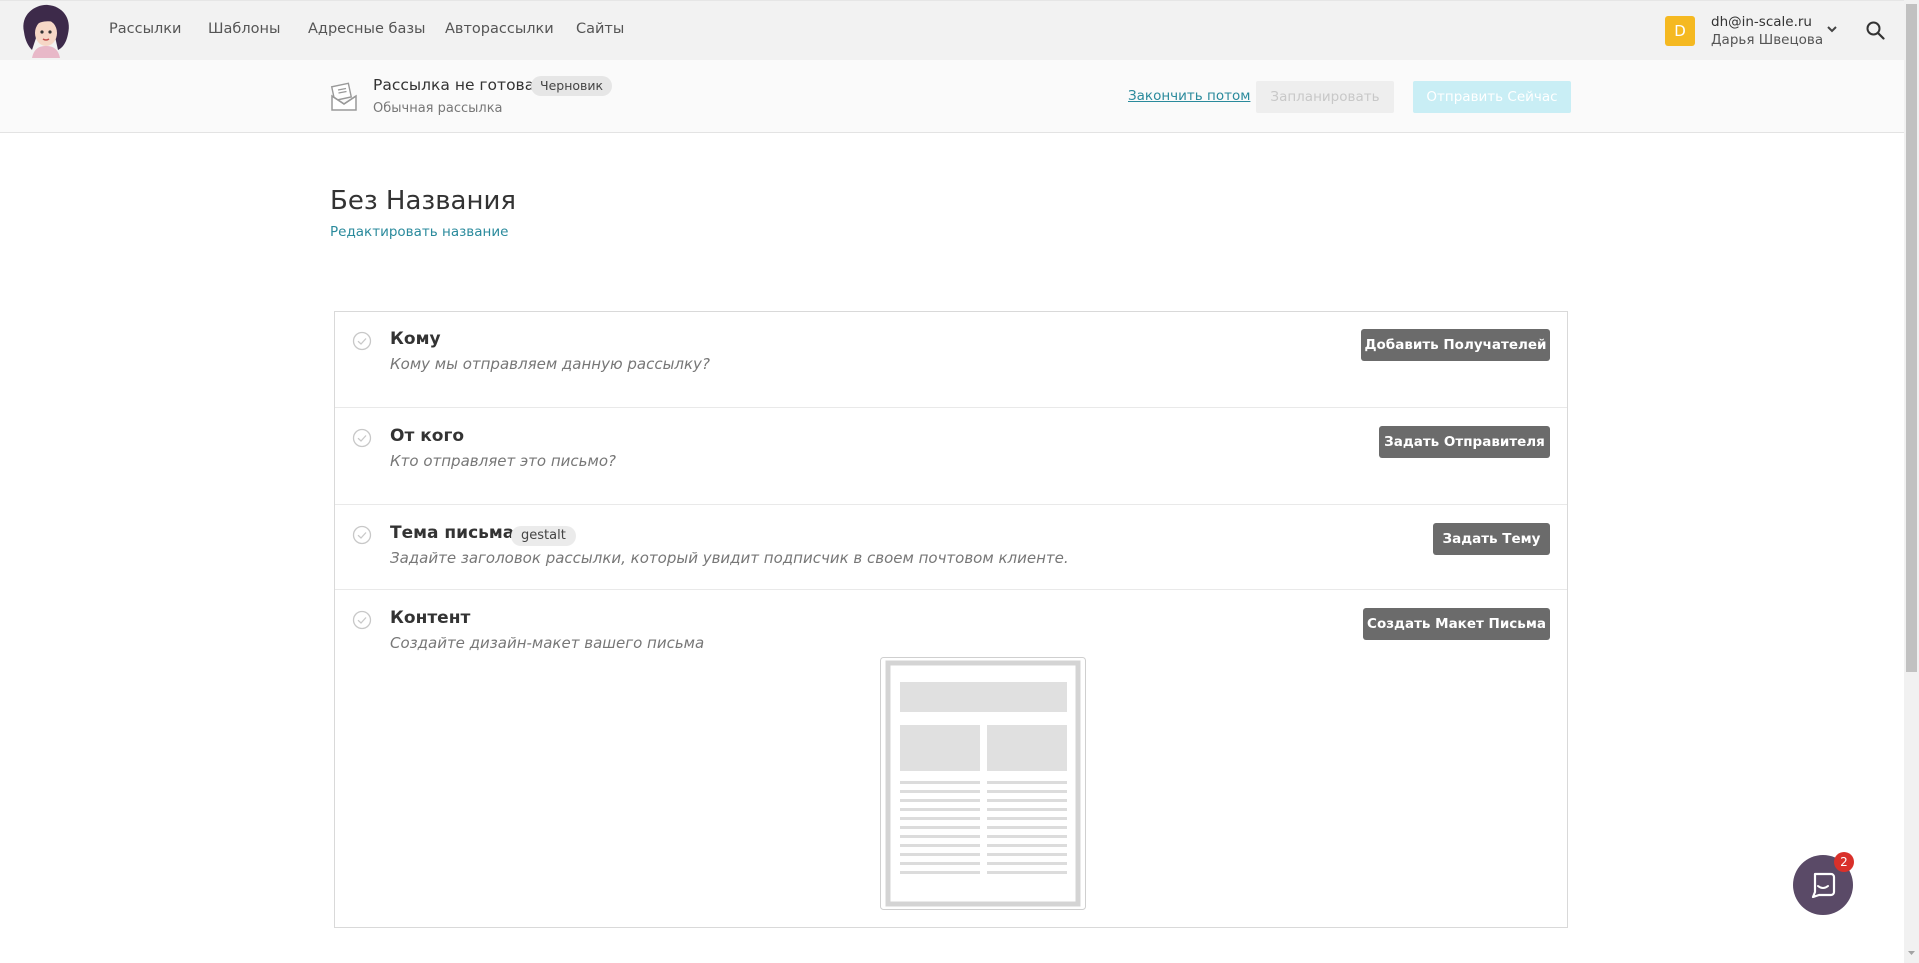 This screenshot has width=1919, height=963. Describe the element at coordinates (1325, 97) in the screenshot. I see `schedule-button: Запланировать` at that location.